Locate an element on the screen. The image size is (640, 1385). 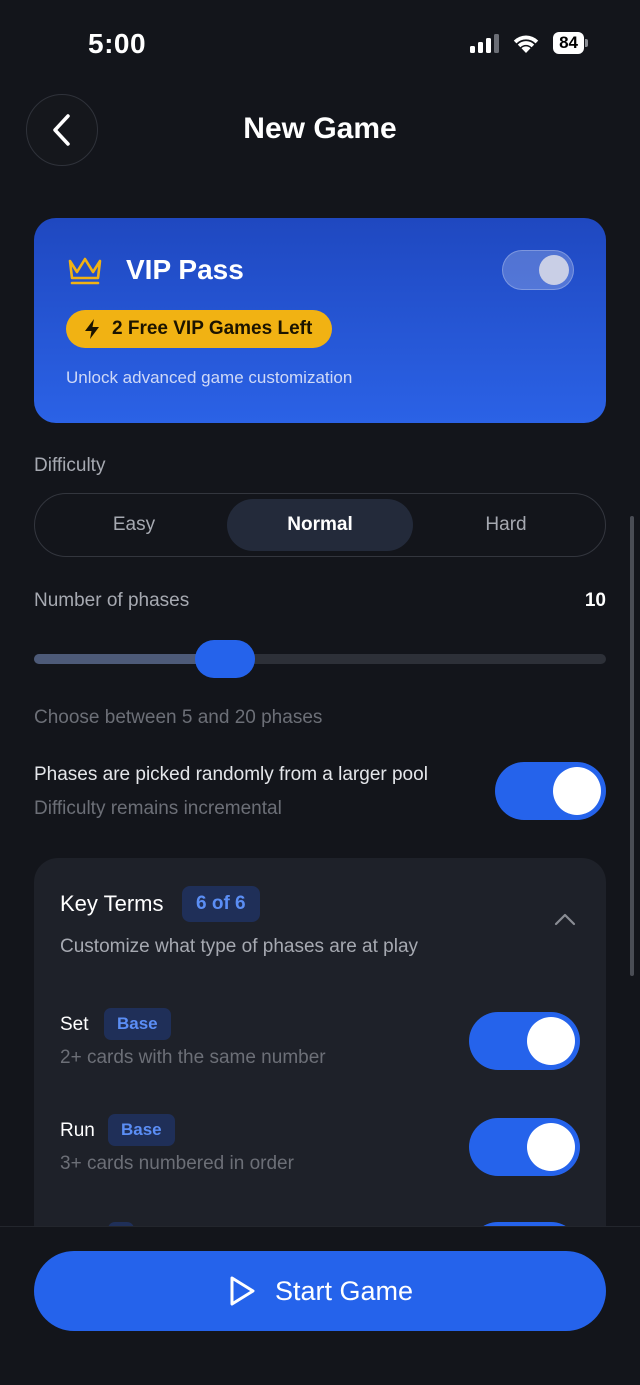
play-icon is located at coordinates (242, 1291).